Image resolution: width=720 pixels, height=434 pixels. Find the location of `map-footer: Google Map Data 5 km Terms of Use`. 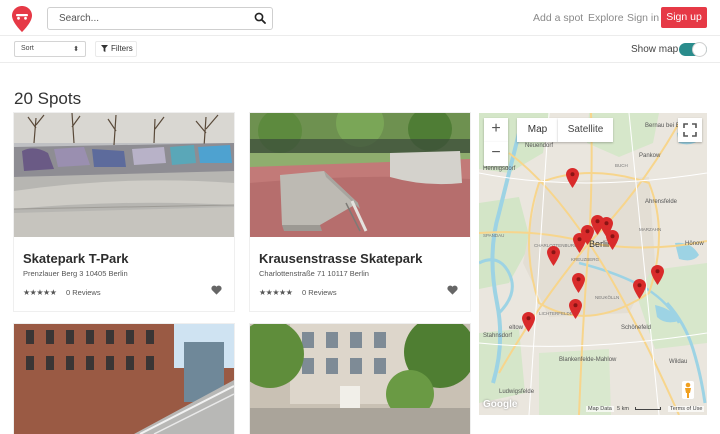

map-footer: Google Map Data 5 km Terms of Use is located at coordinates (593, 407).